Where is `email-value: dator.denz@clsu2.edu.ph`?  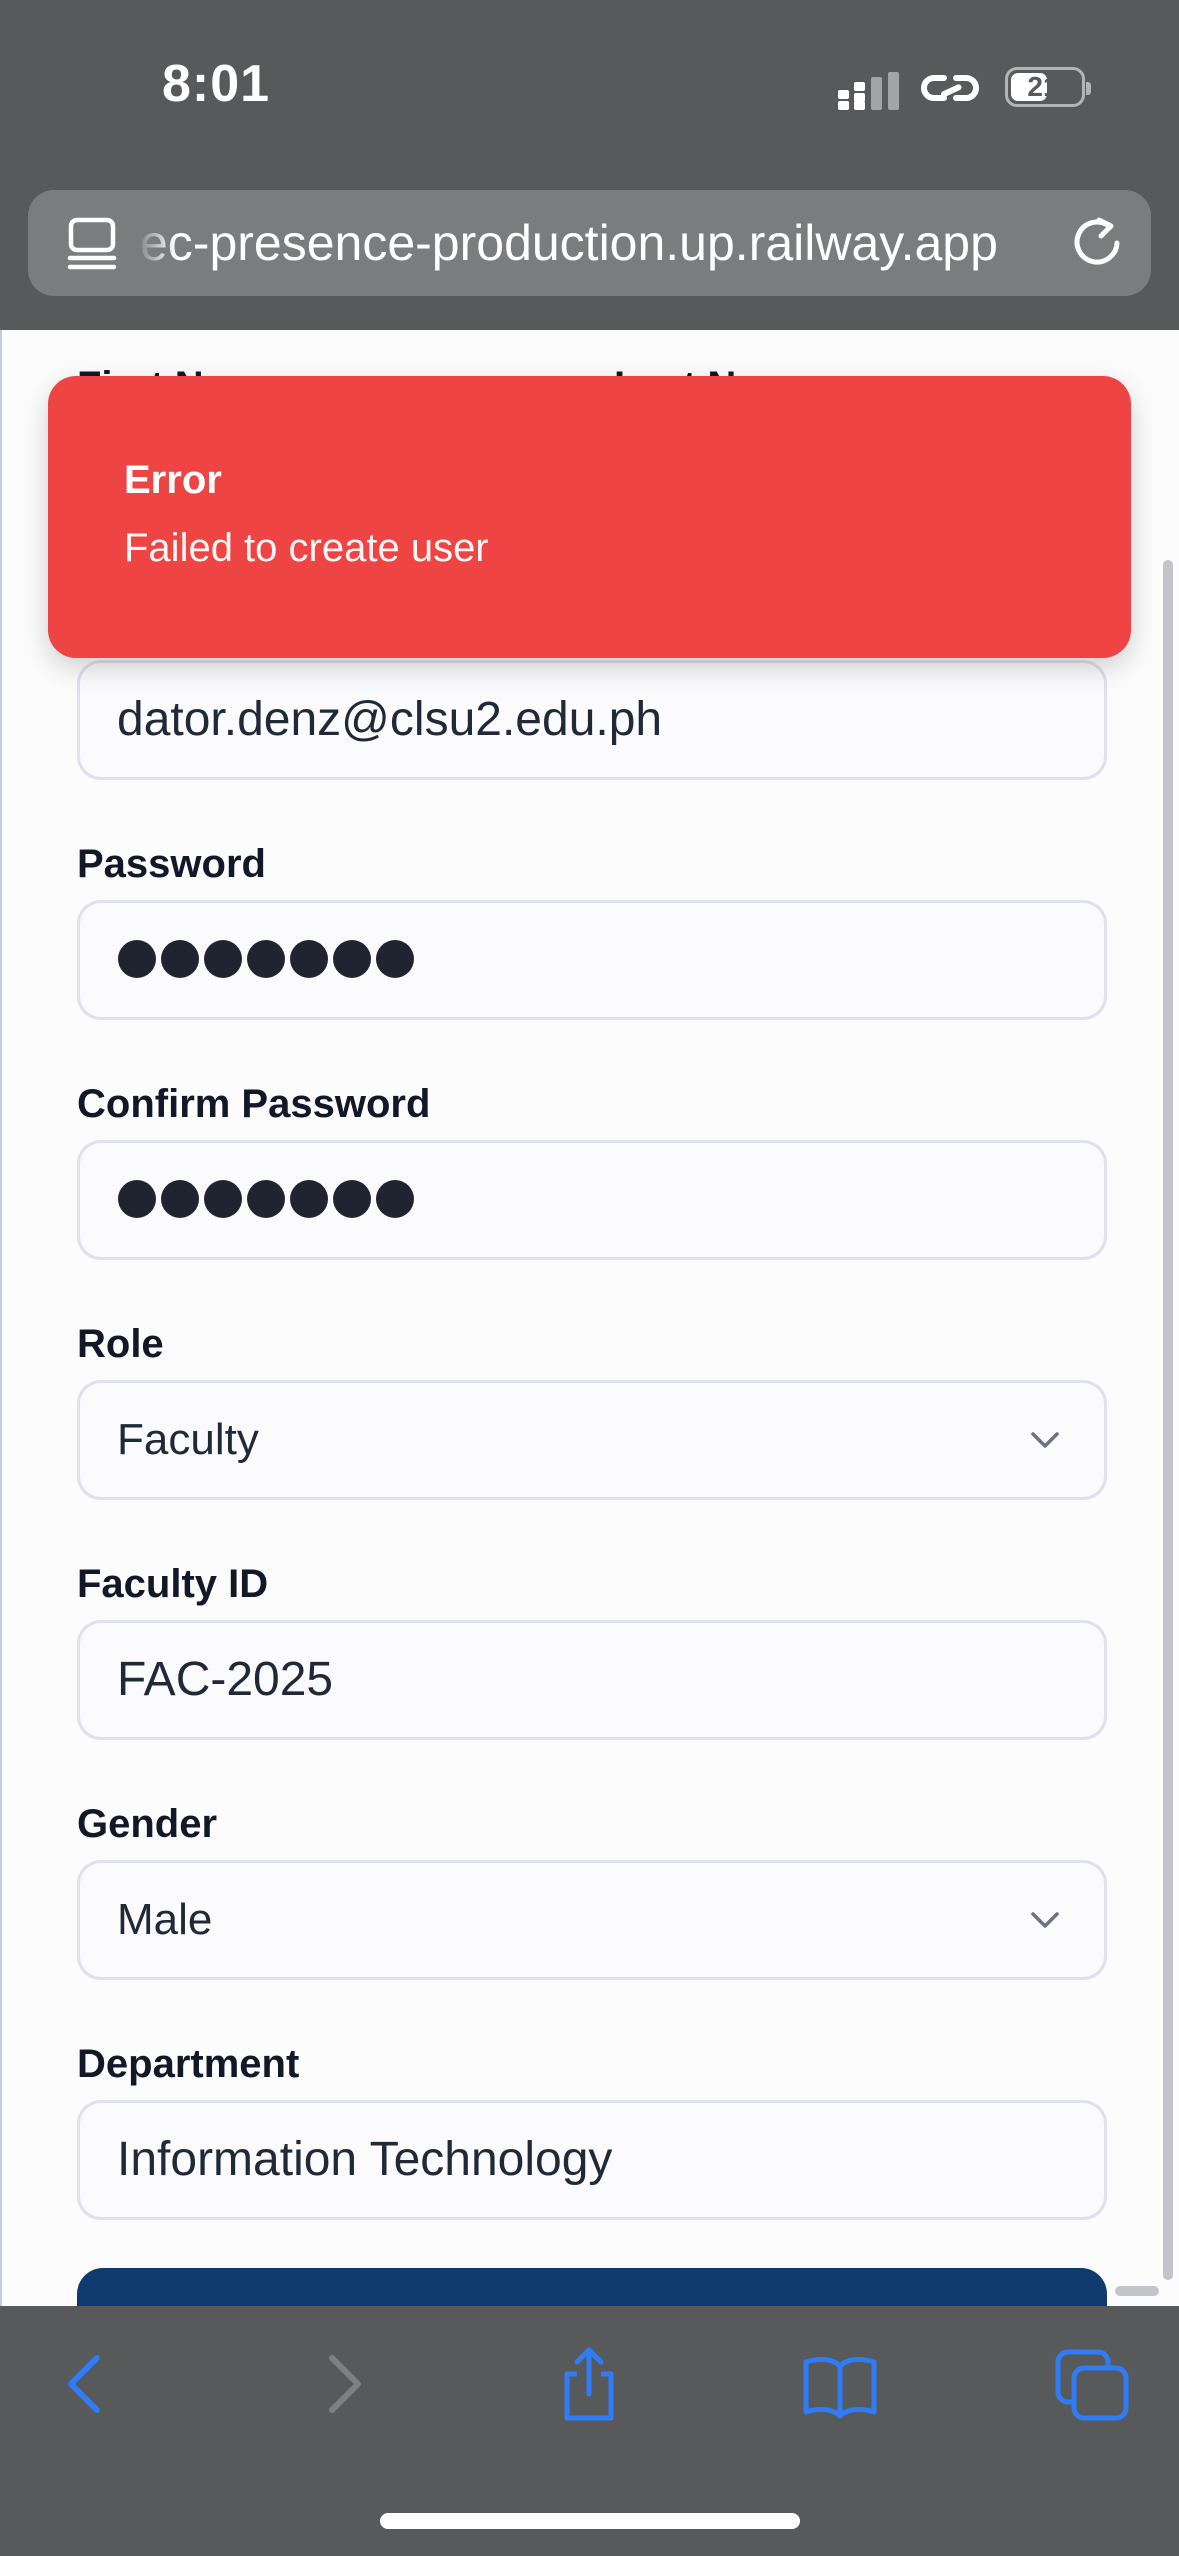
email-value: dator.denz@clsu2.edu.ph is located at coordinates (390, 719).